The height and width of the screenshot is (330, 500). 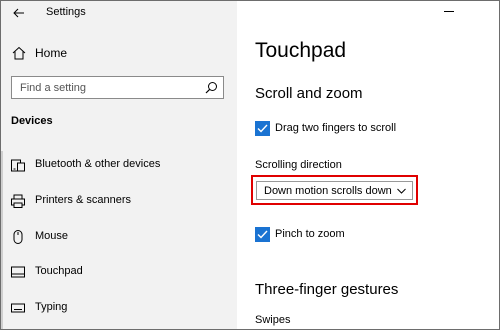 What do you see at coordinates (51, 307) in the screenshot?
I see `sidebar-item-label: Typing` at bounding box center [51, 307].